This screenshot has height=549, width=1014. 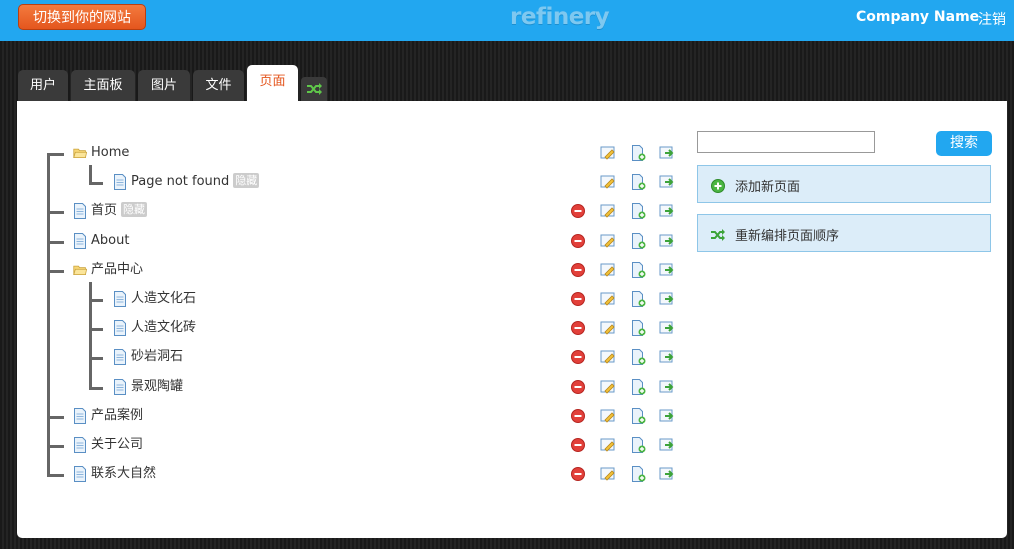 What do you see at coordinates (104, 211) in the screenshot?
I see `page-title: 首页` at bounding box center [104, 211].